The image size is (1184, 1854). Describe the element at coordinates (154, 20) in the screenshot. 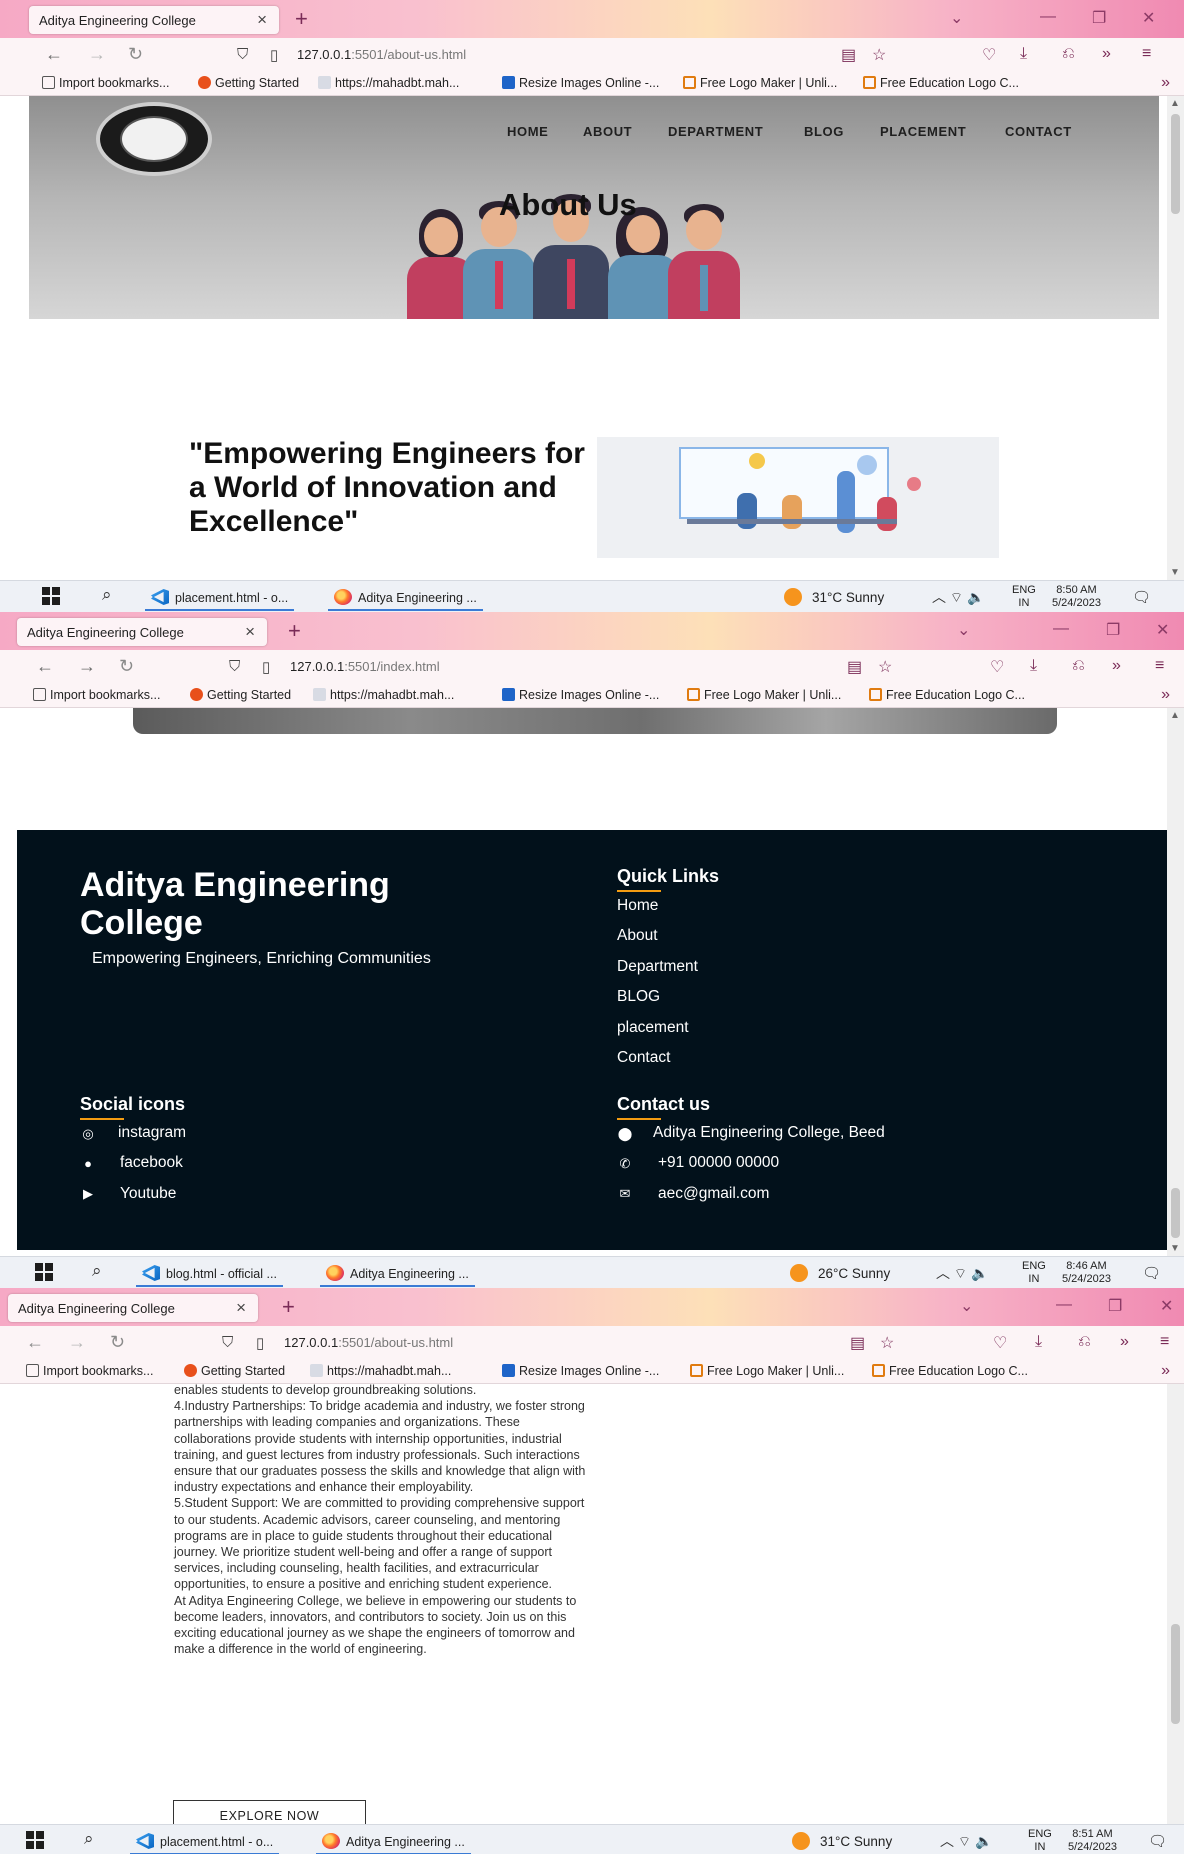

I see `browser-tab: Aditya Engineering College ×` at that location.